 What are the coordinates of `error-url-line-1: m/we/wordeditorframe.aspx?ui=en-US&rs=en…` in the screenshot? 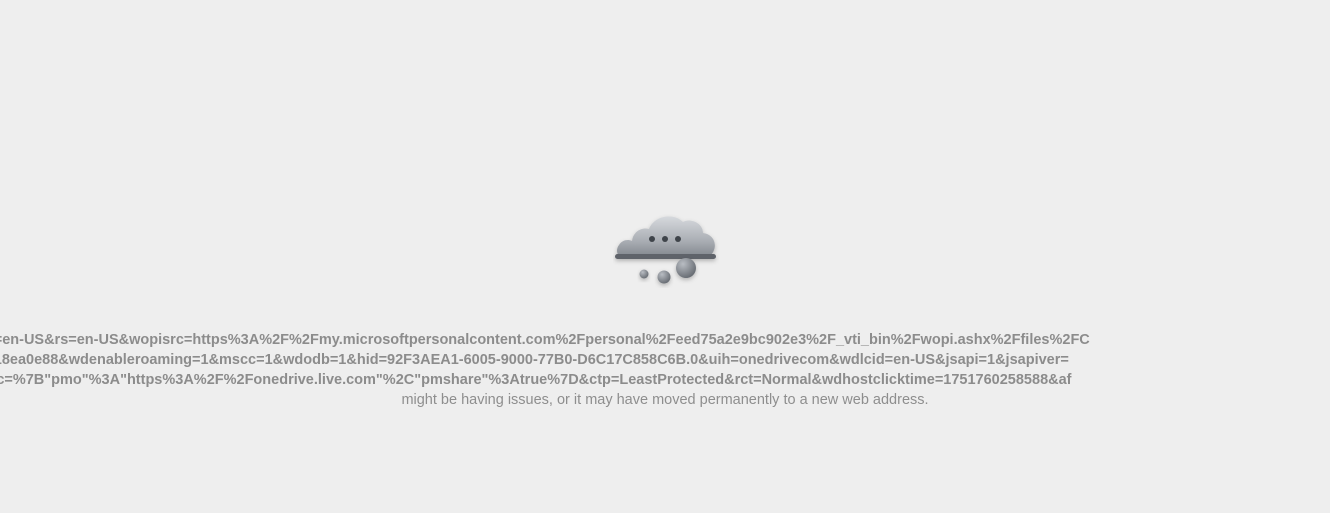 It's located at (545, 340).